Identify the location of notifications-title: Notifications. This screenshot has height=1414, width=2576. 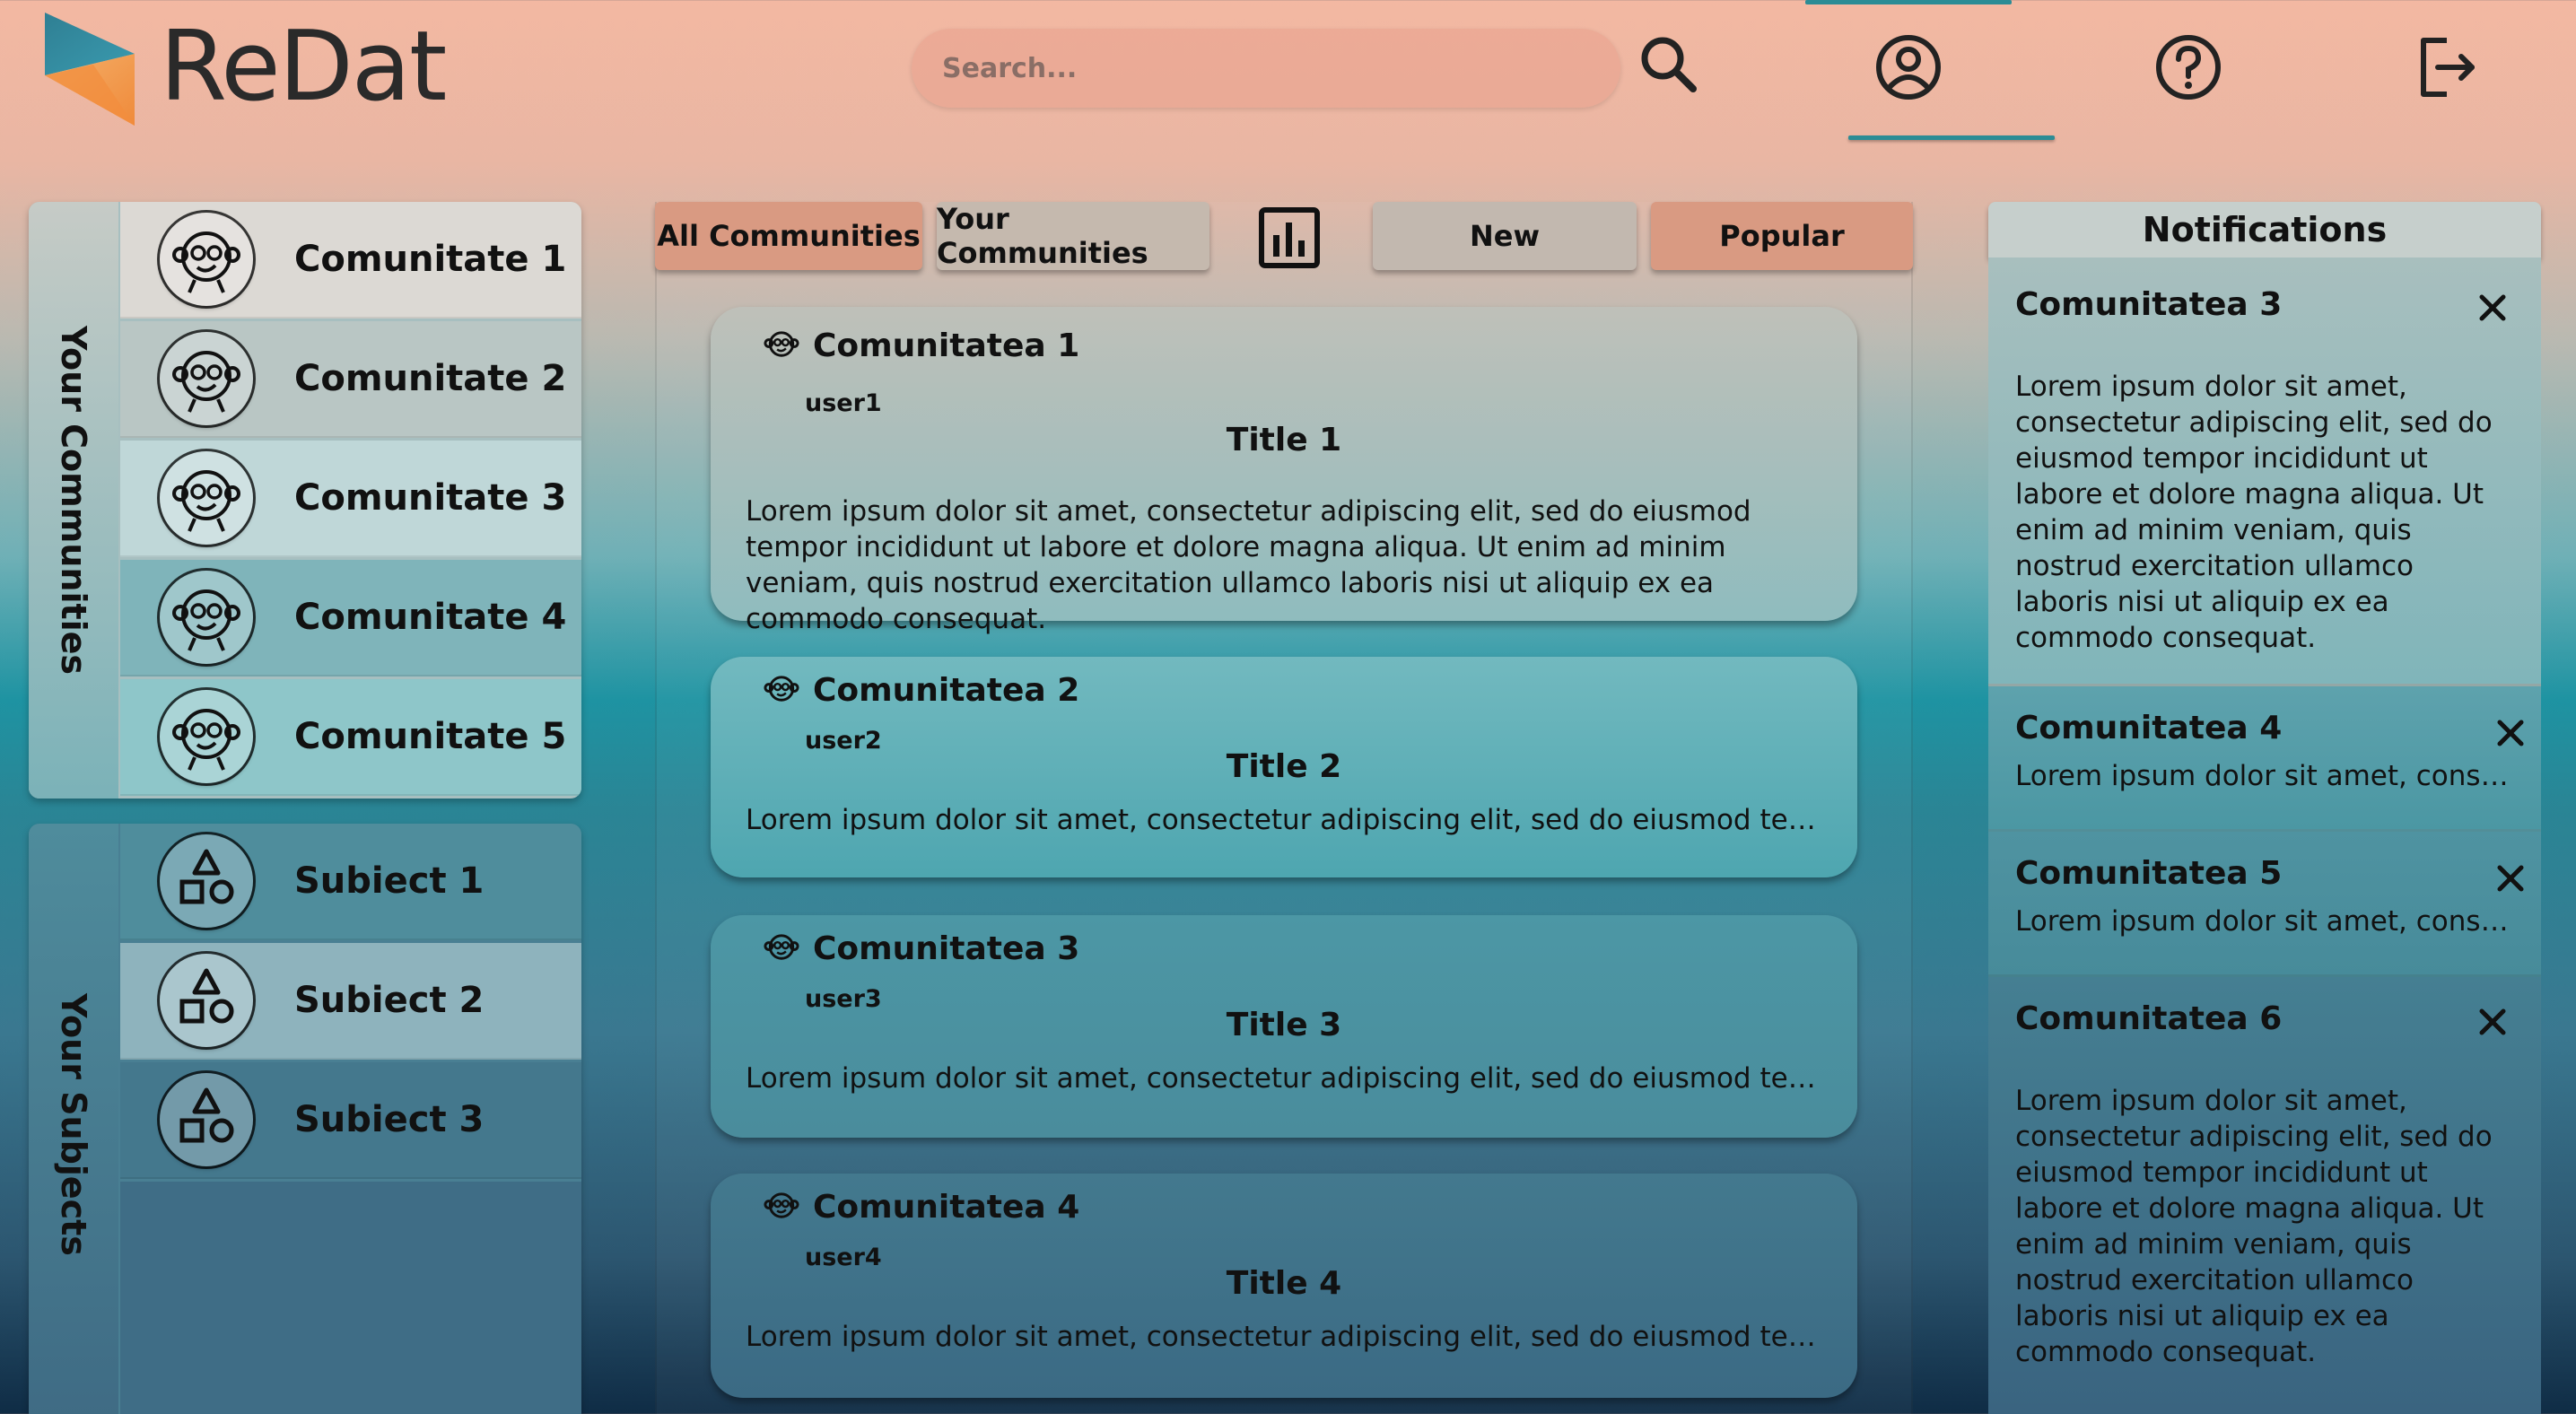
(2265, 230).